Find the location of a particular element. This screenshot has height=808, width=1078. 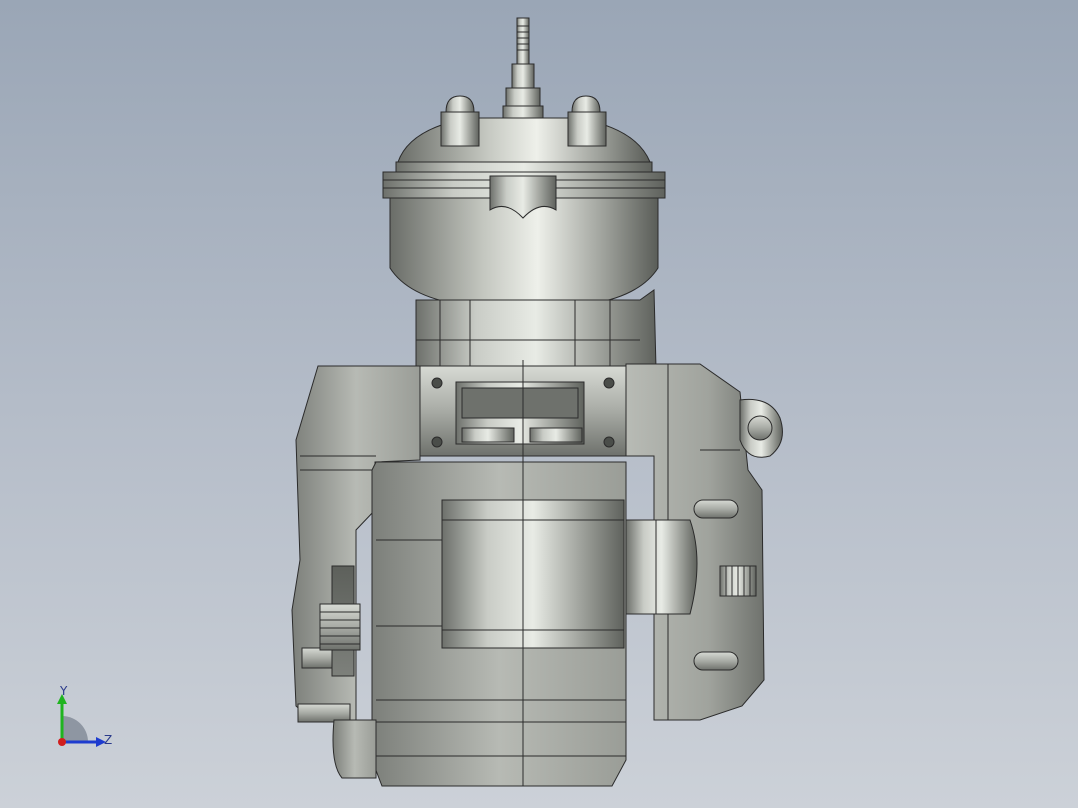

orientation-triad: Y Z is located at coordinates (88, 720).